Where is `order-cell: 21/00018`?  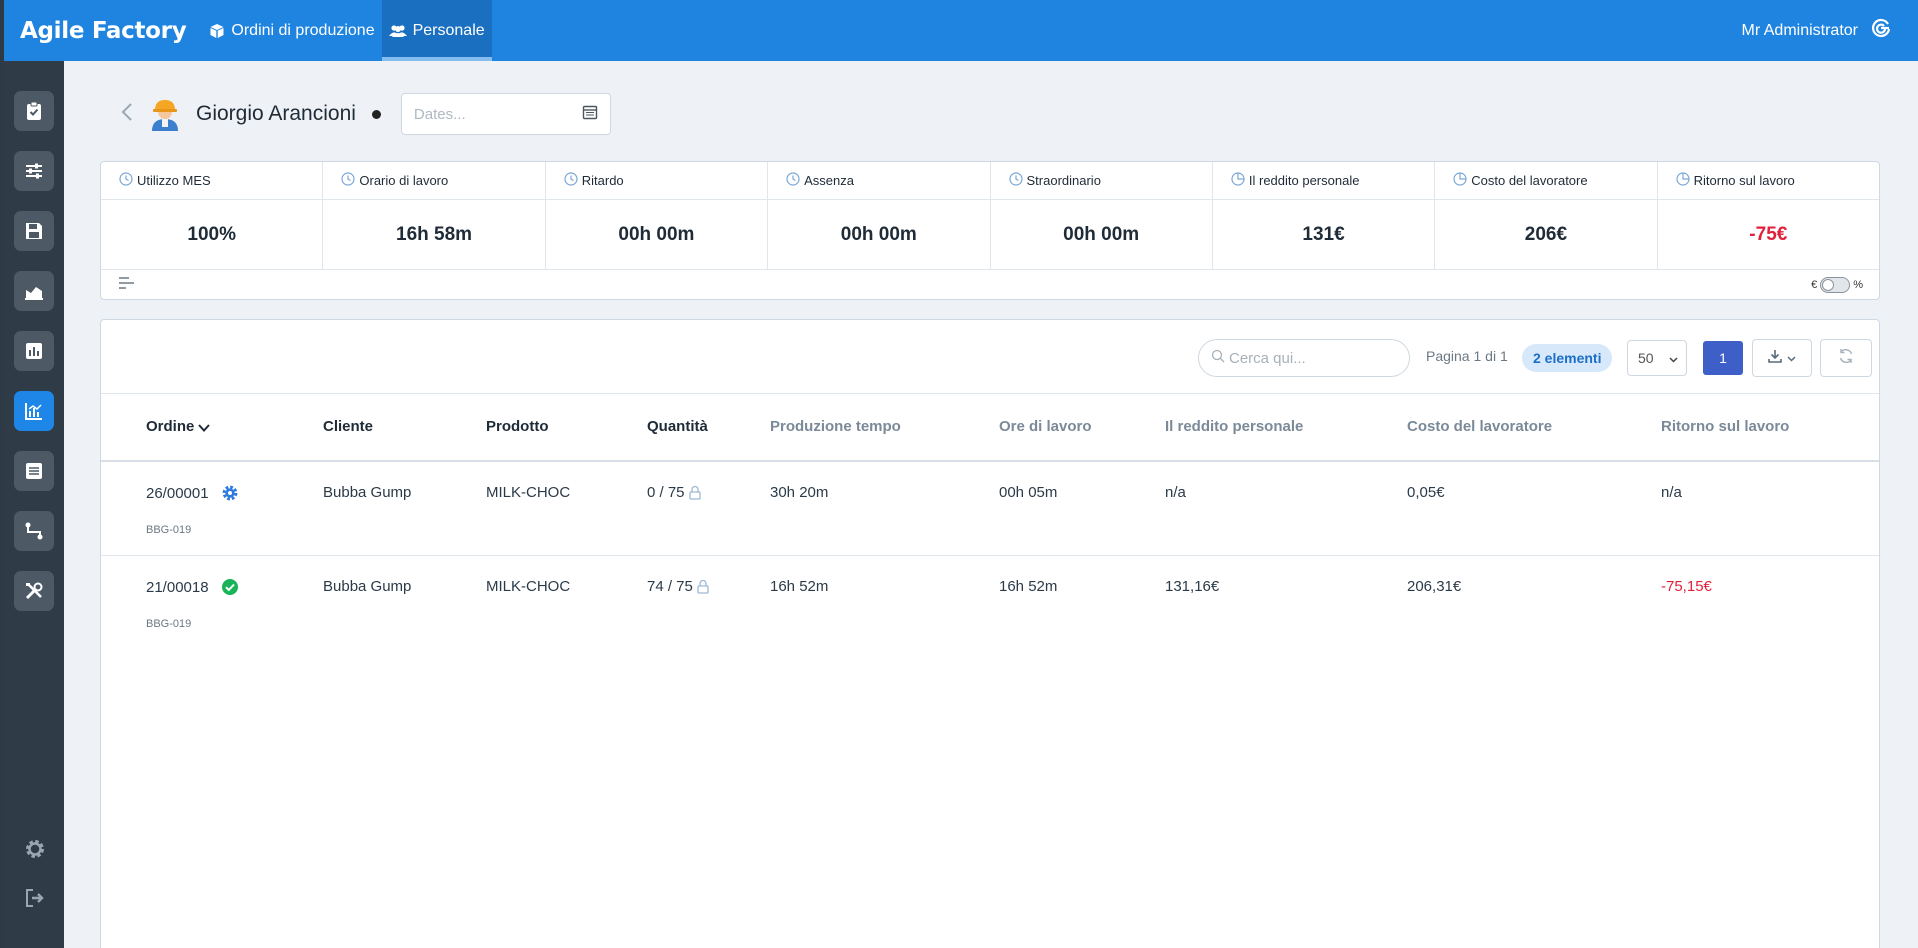 order-cell: 21/00018 is located at coordinates (192, 587).